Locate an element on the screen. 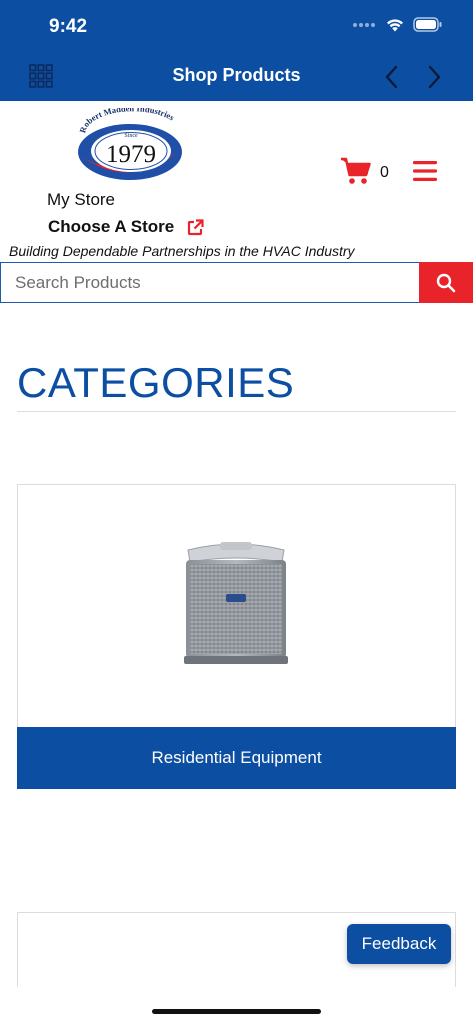  status-icons is located at coordinates (398, 24).